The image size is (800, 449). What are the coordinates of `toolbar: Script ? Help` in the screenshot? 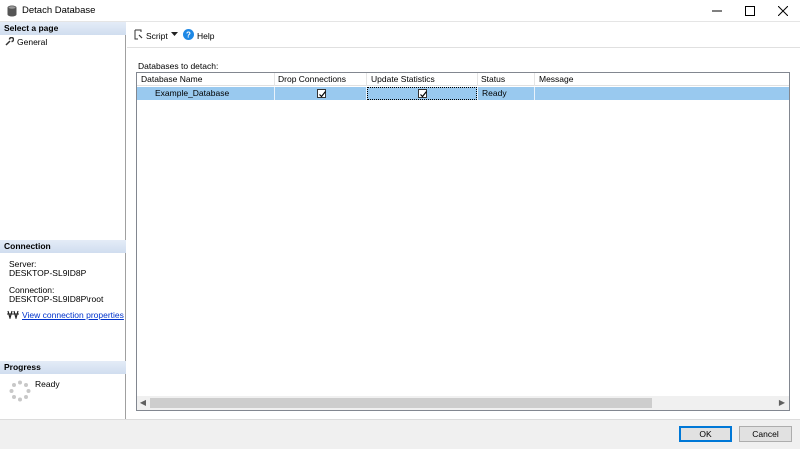 It's located at (463, 34).